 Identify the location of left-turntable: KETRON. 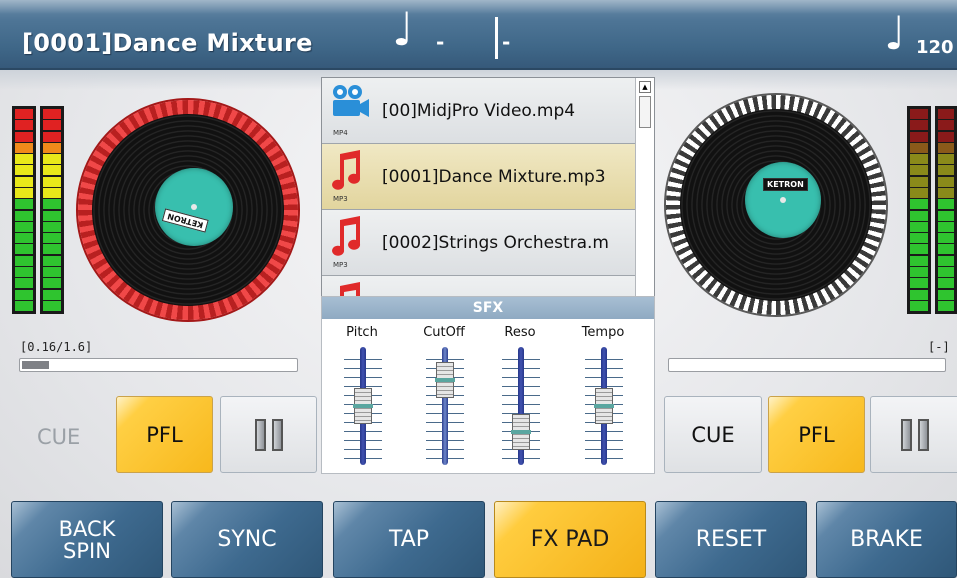
(188, 210).